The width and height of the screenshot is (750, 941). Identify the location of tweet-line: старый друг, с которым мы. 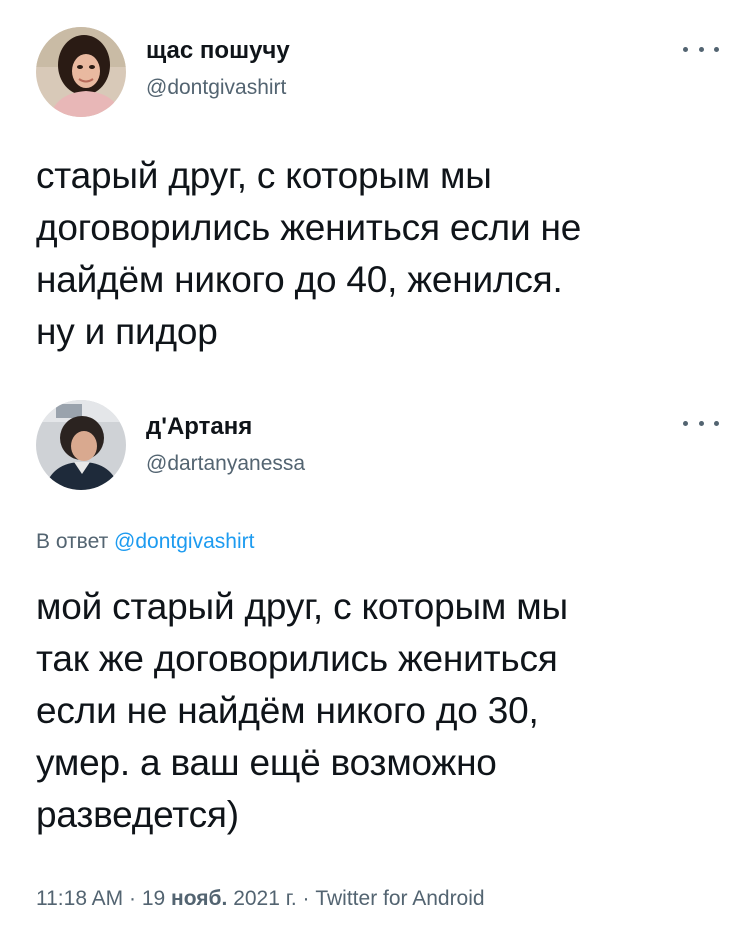
(264, 175).